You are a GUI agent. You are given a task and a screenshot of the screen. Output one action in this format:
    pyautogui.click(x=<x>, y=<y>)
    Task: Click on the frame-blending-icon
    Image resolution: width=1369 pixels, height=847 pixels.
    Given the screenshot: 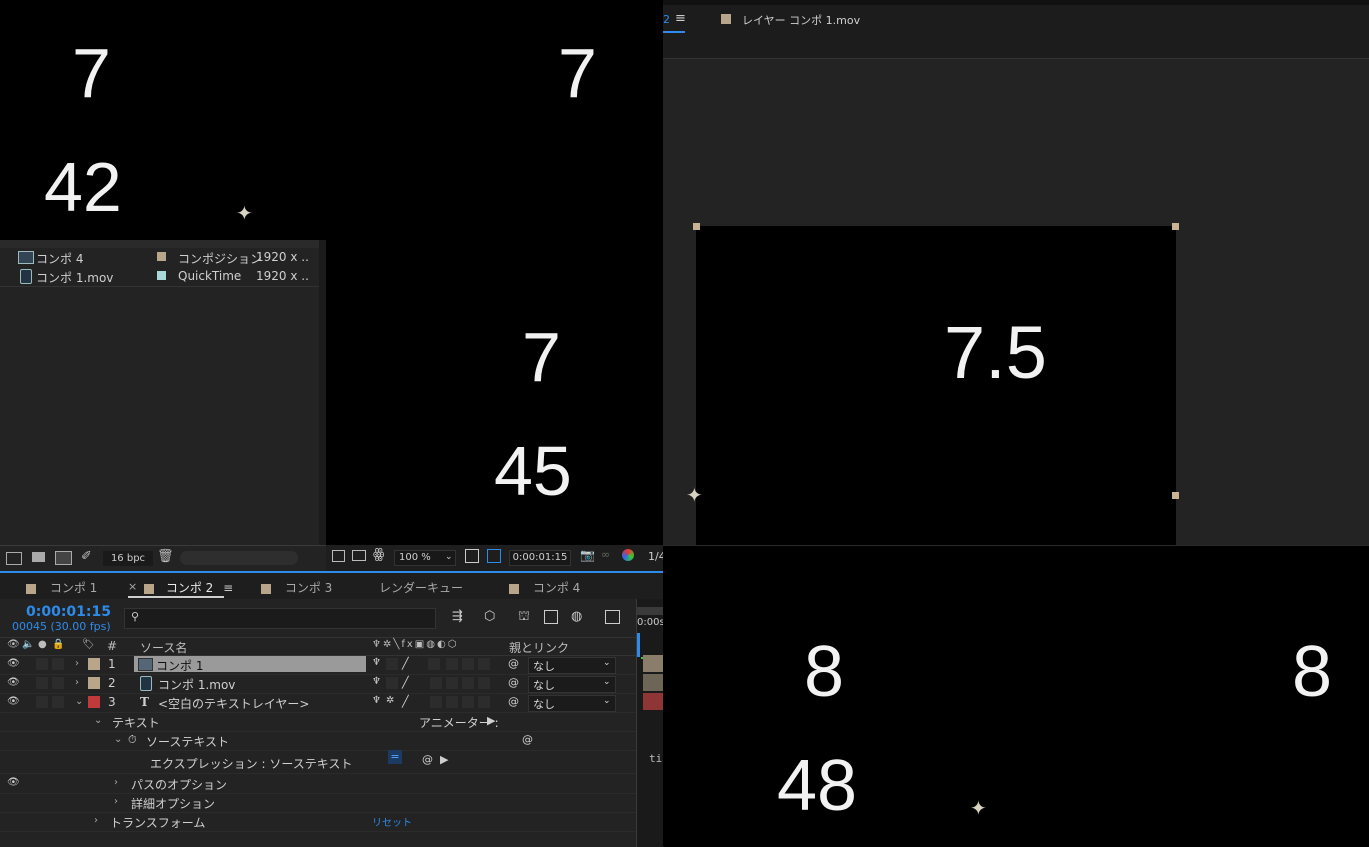 What is the action you would take?
    pyautogui.click(x=551, y=617)
    